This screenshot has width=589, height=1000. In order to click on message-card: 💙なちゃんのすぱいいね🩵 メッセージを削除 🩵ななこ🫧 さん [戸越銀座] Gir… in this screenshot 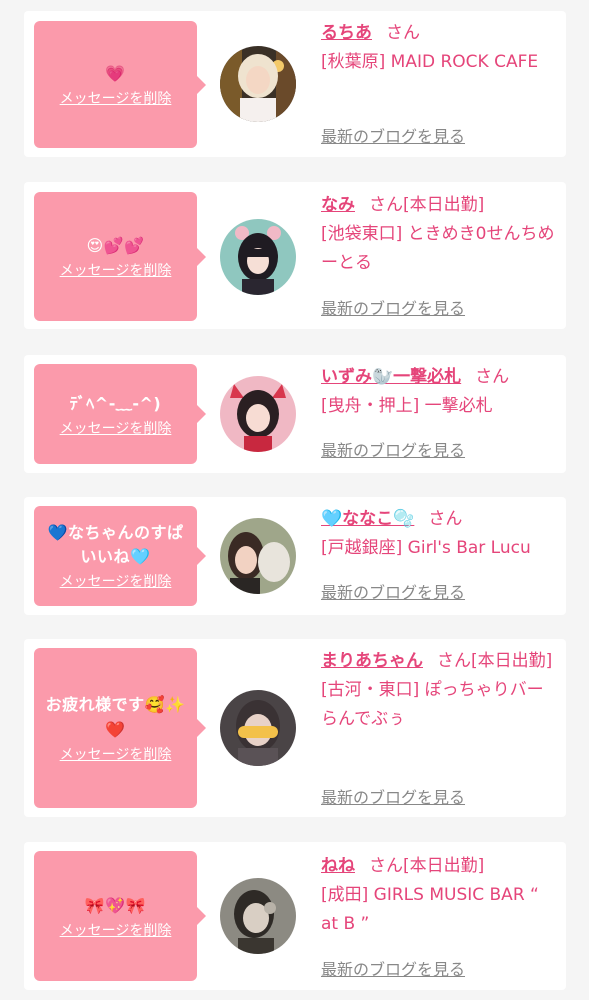, I will do `click(295, 556)`.